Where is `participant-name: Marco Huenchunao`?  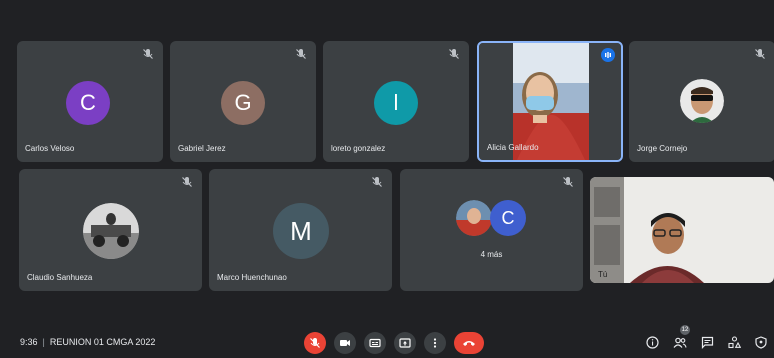
participant-name: Marco Huenchunao is located at coordinates (252, 277).